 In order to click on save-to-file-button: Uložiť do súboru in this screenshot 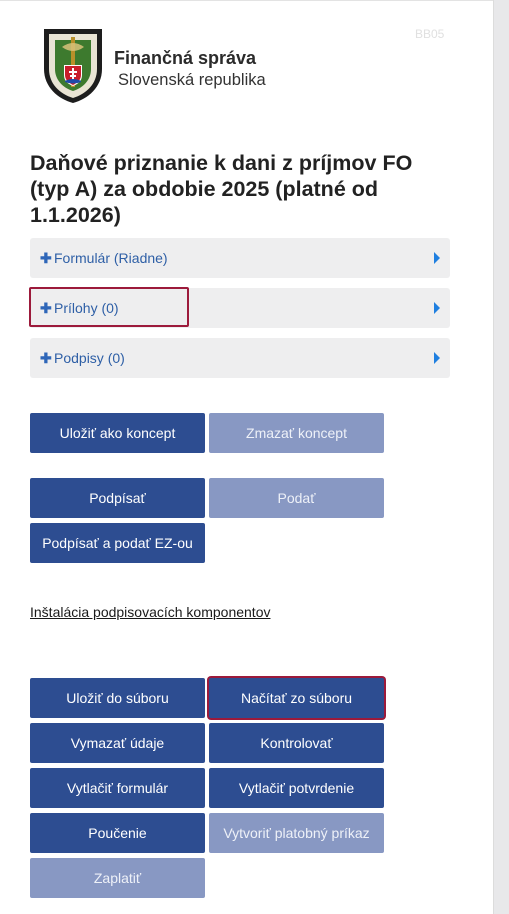, I will do `click(117, 698)`.